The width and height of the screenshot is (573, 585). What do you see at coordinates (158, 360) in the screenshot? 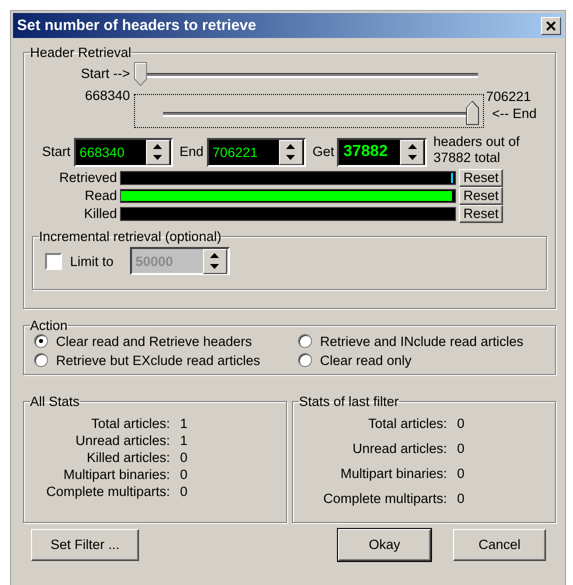
I see `radio-label: Retrieve but EXclude read articles` at bounding box center [158, 360].